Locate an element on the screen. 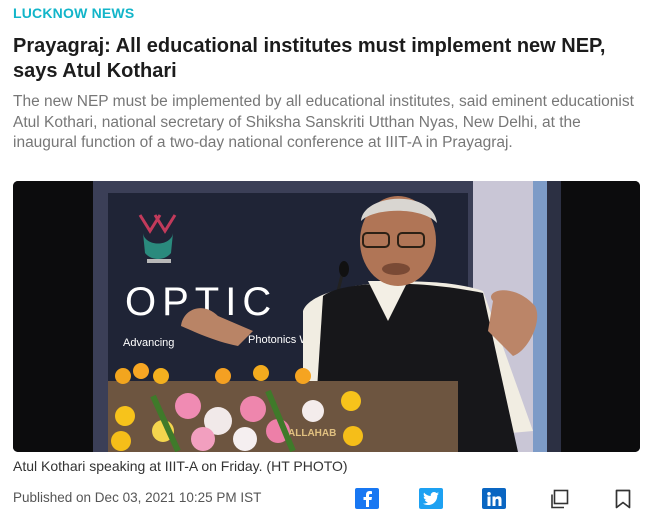 The height and width of the screenshot is (511, 652). banner-subtext2: Photonics W is located at coordinates (279, 340).